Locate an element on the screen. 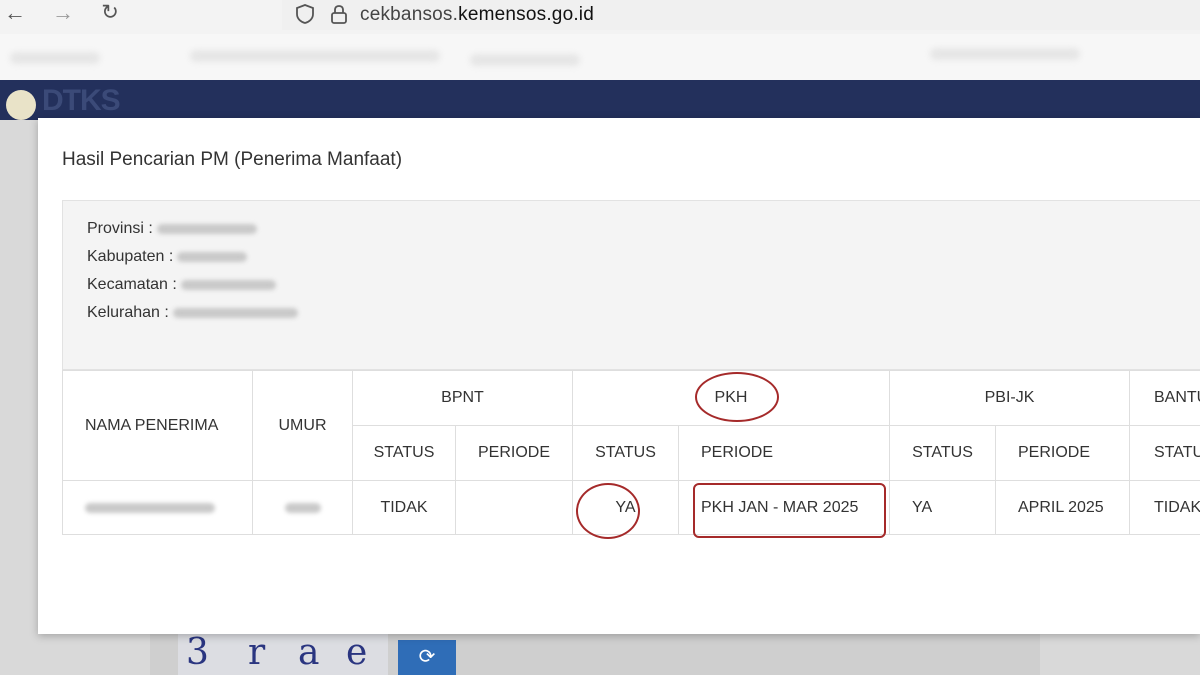  header-group-bpnt: BPNT is located at coordinates (463, 398).